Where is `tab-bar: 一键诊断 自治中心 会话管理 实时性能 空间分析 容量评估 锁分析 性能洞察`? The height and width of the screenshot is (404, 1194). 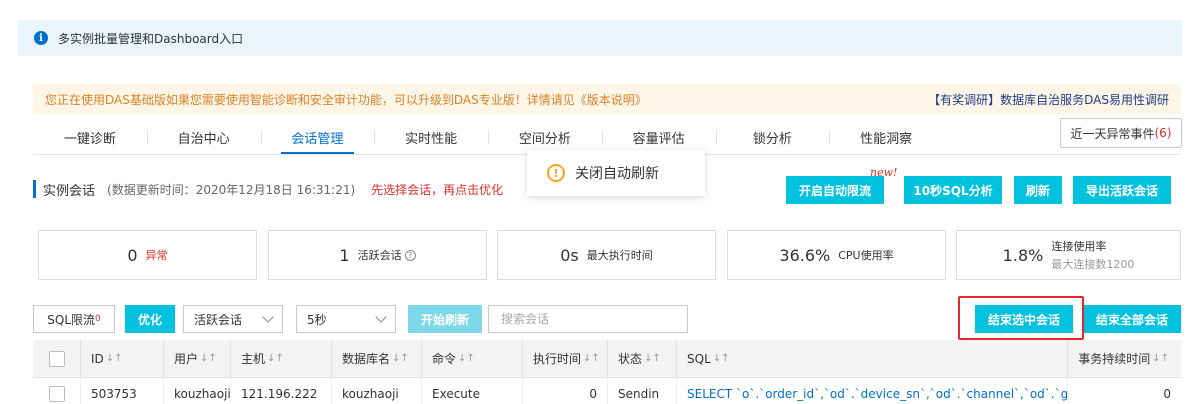 tab-bar: 一键诊断 自治中心 会话管理 实时性能 空间分析 容量评估 锁分析 性能洞察 is located at coordinates (488, 137).